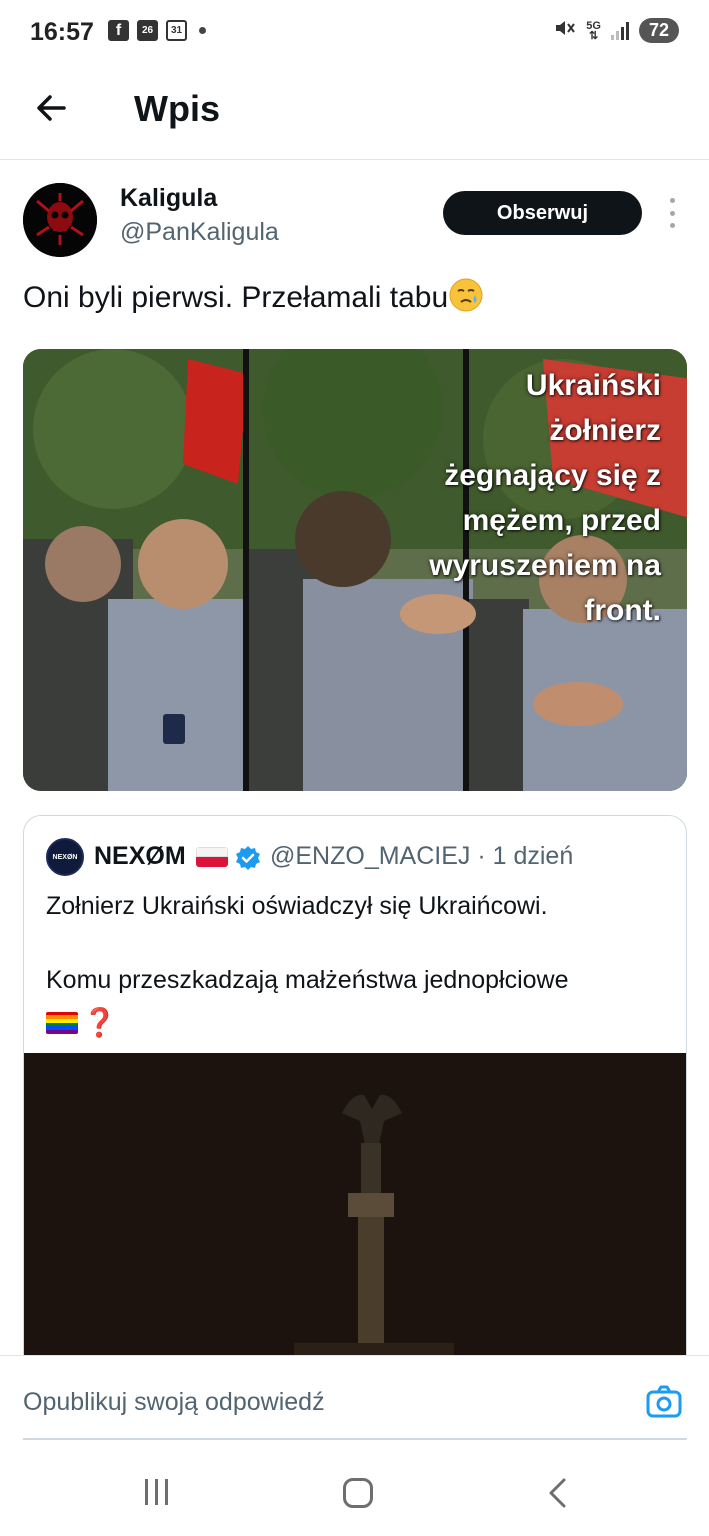  Describe the element at coordinates (672, 213) in the screenshot. I see `more-options-icon` at that location.